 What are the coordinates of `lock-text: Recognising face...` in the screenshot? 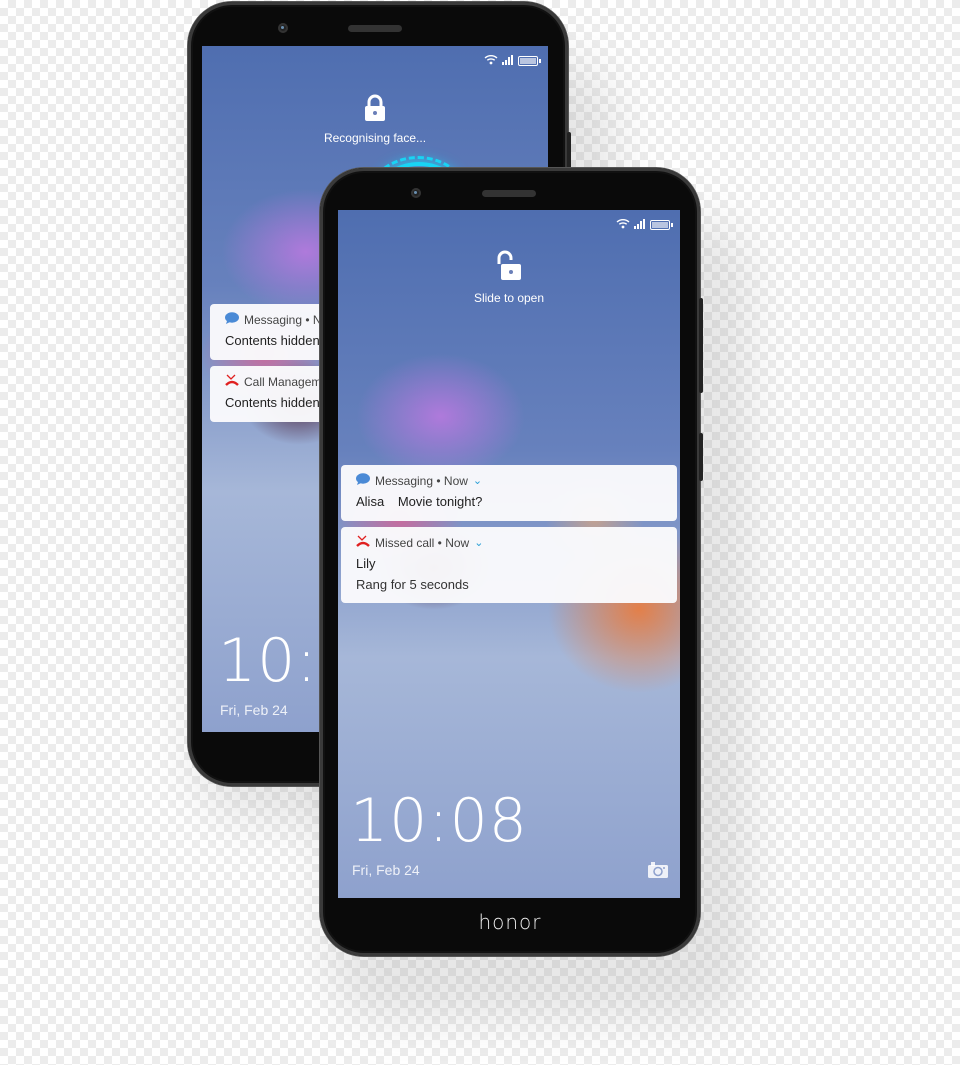 It's located at (375, 138).